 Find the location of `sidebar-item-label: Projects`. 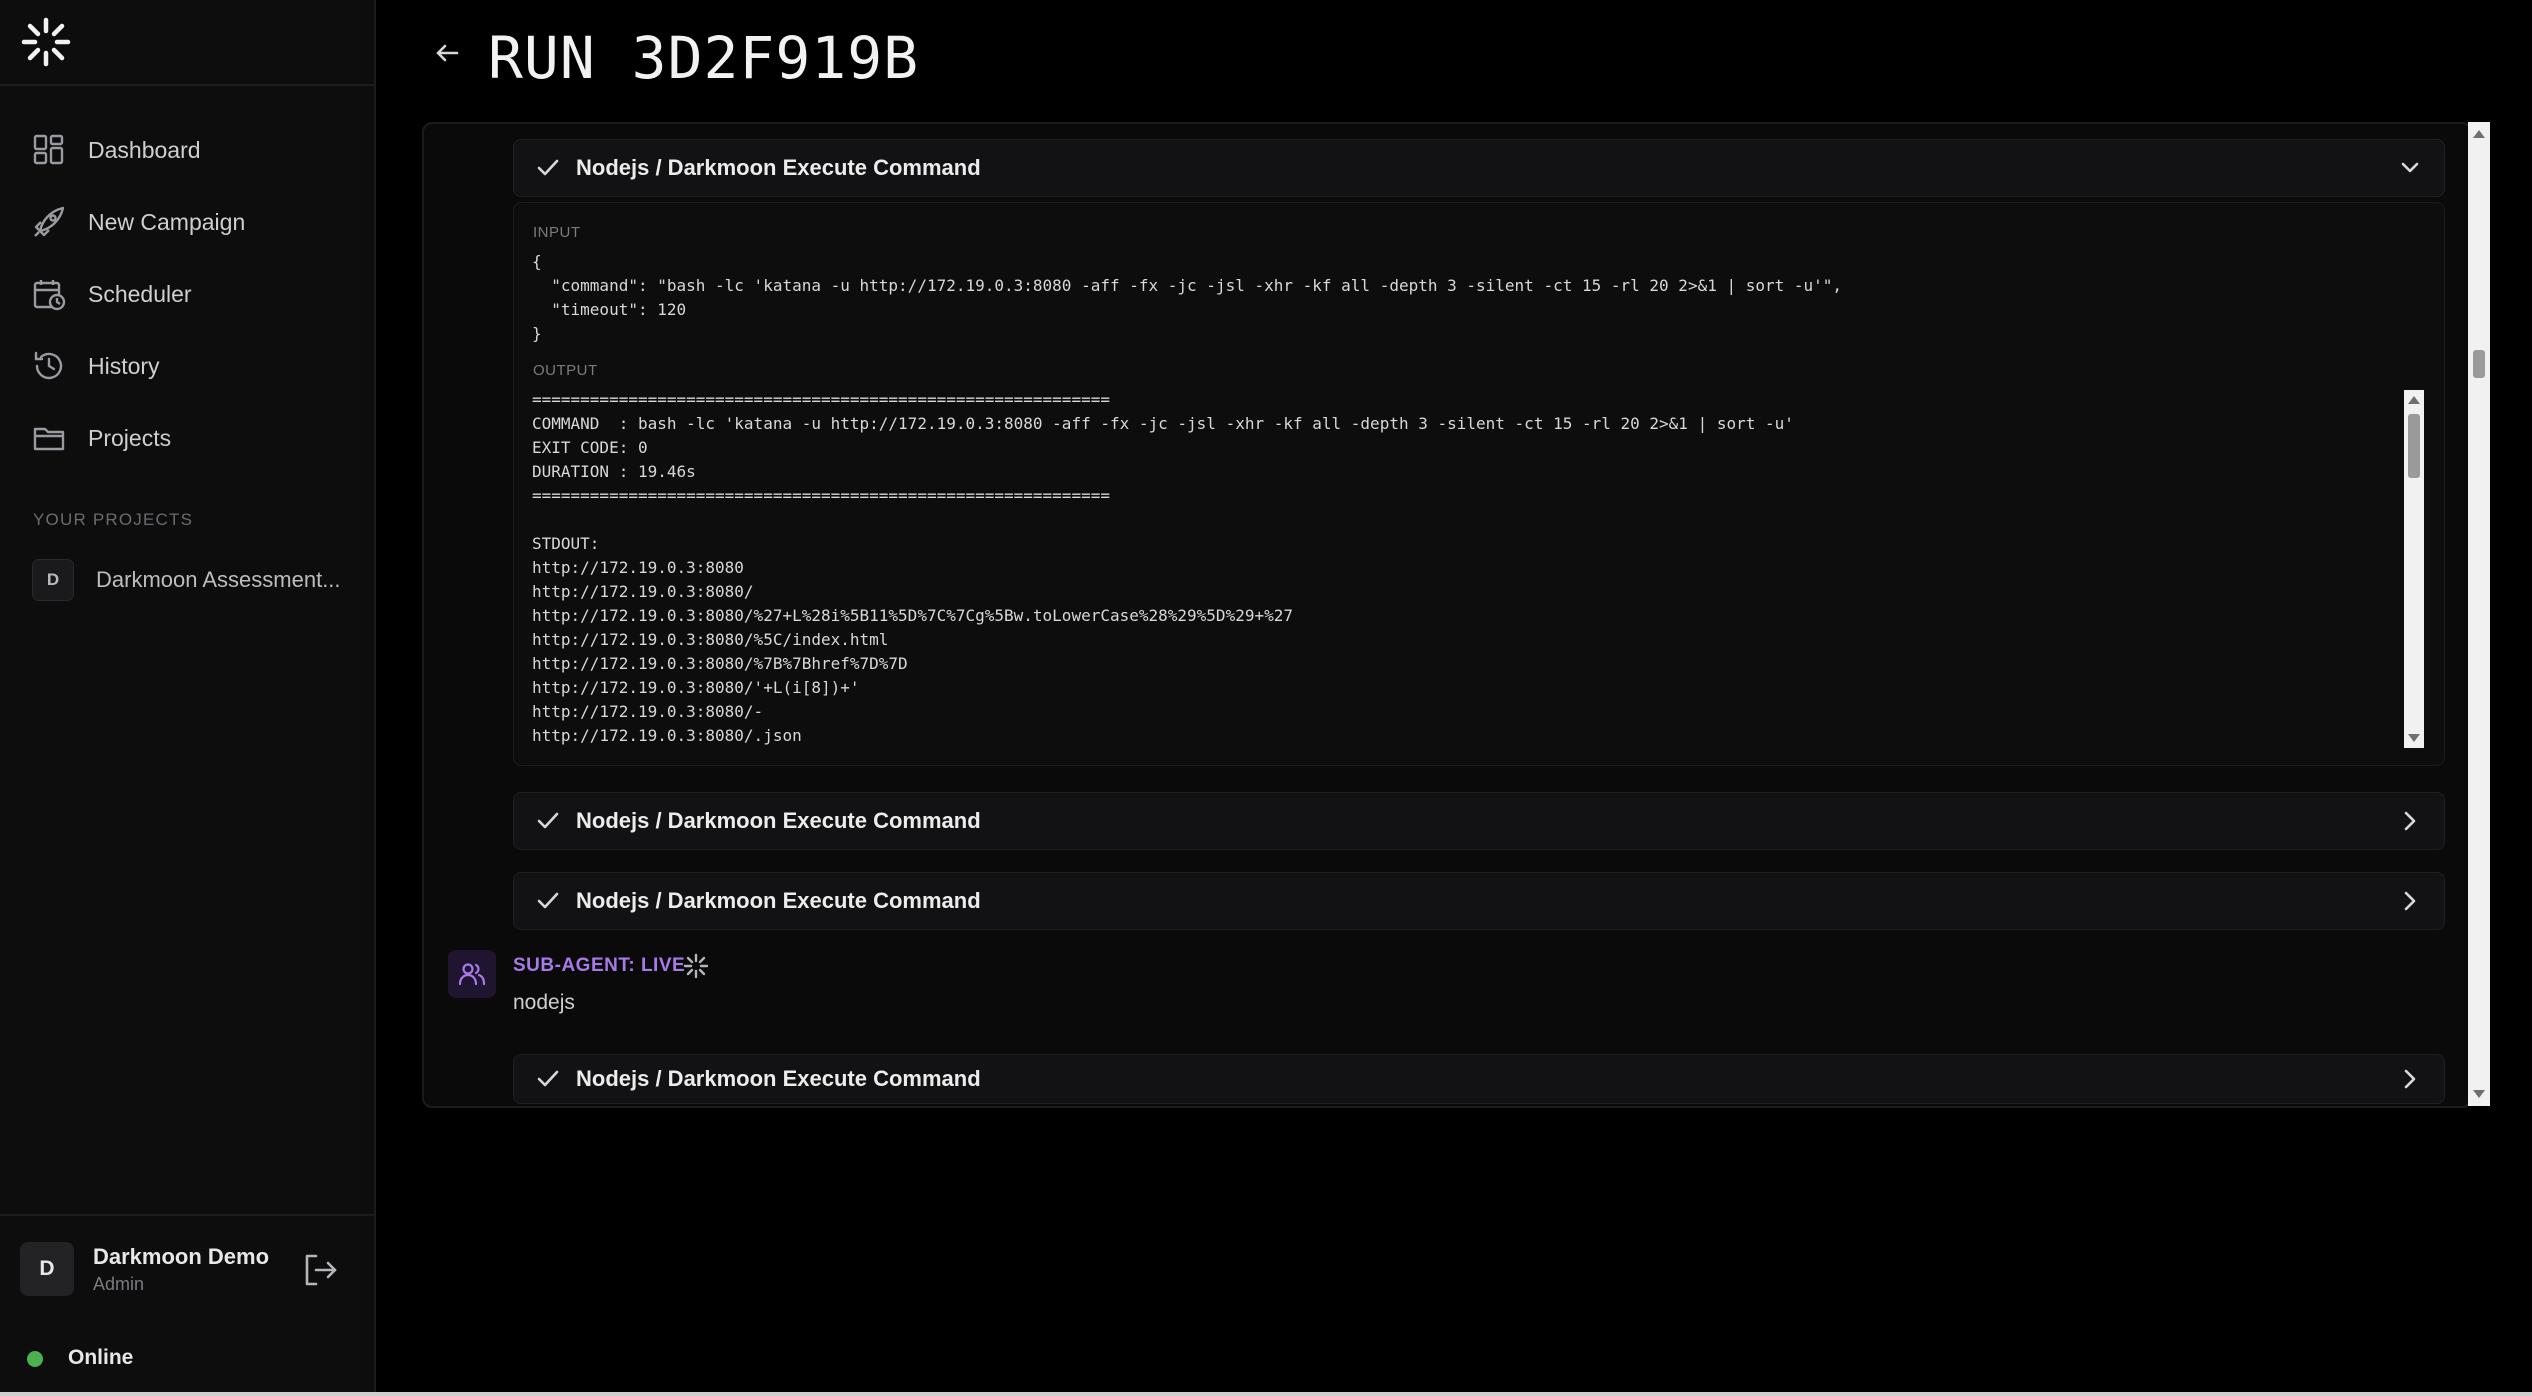

sidebar-item-label: Projects is located at coordinates (130, 437).